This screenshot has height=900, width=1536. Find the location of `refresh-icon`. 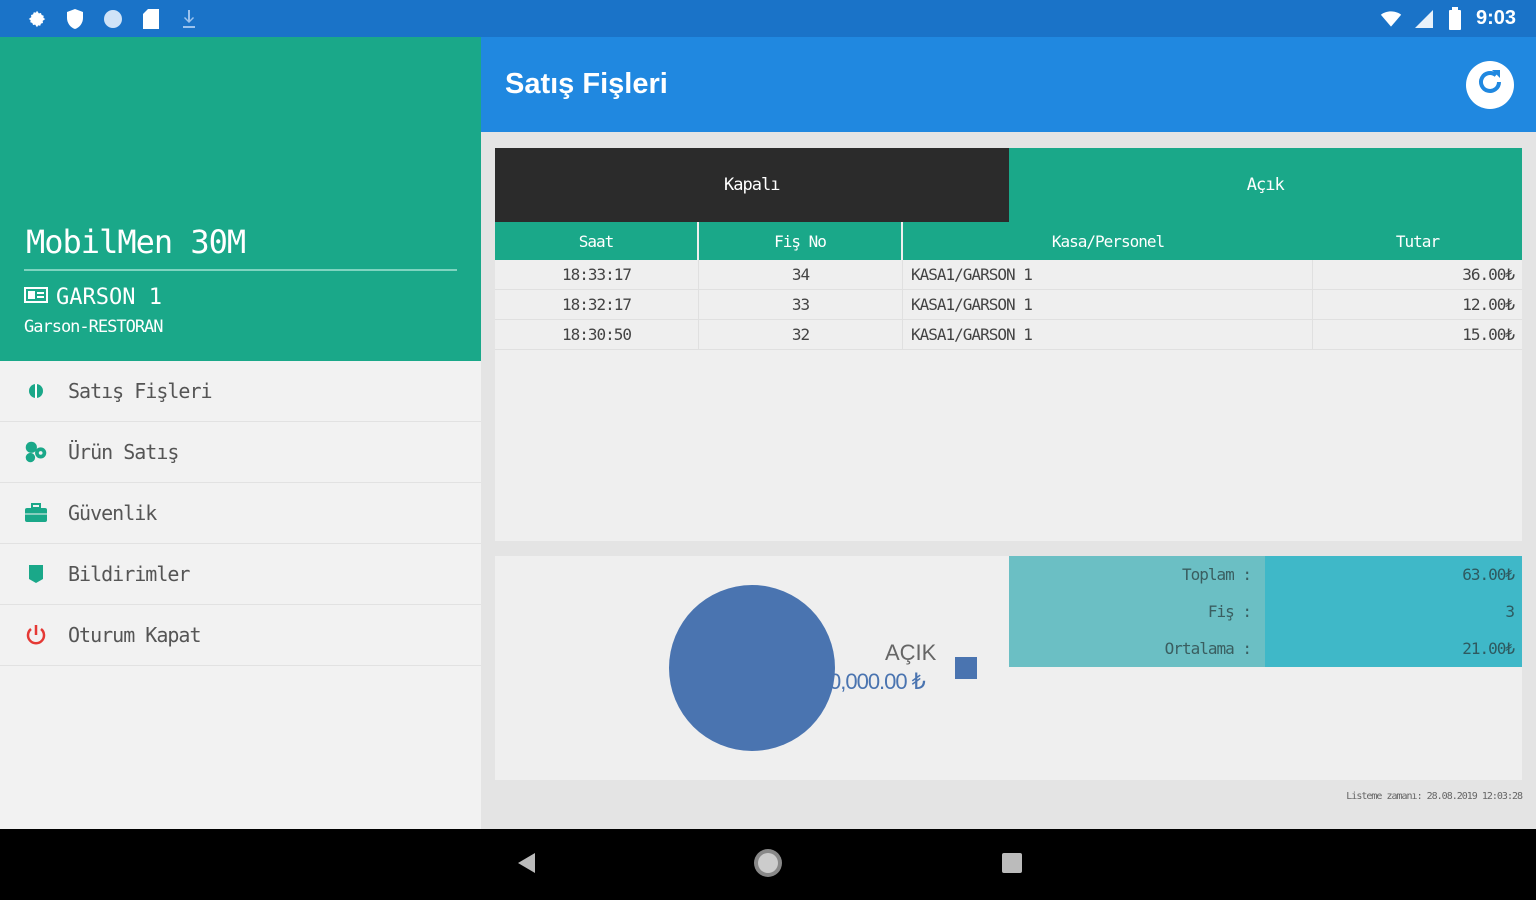

refresh-icon is located at coordinates (1490, 84).